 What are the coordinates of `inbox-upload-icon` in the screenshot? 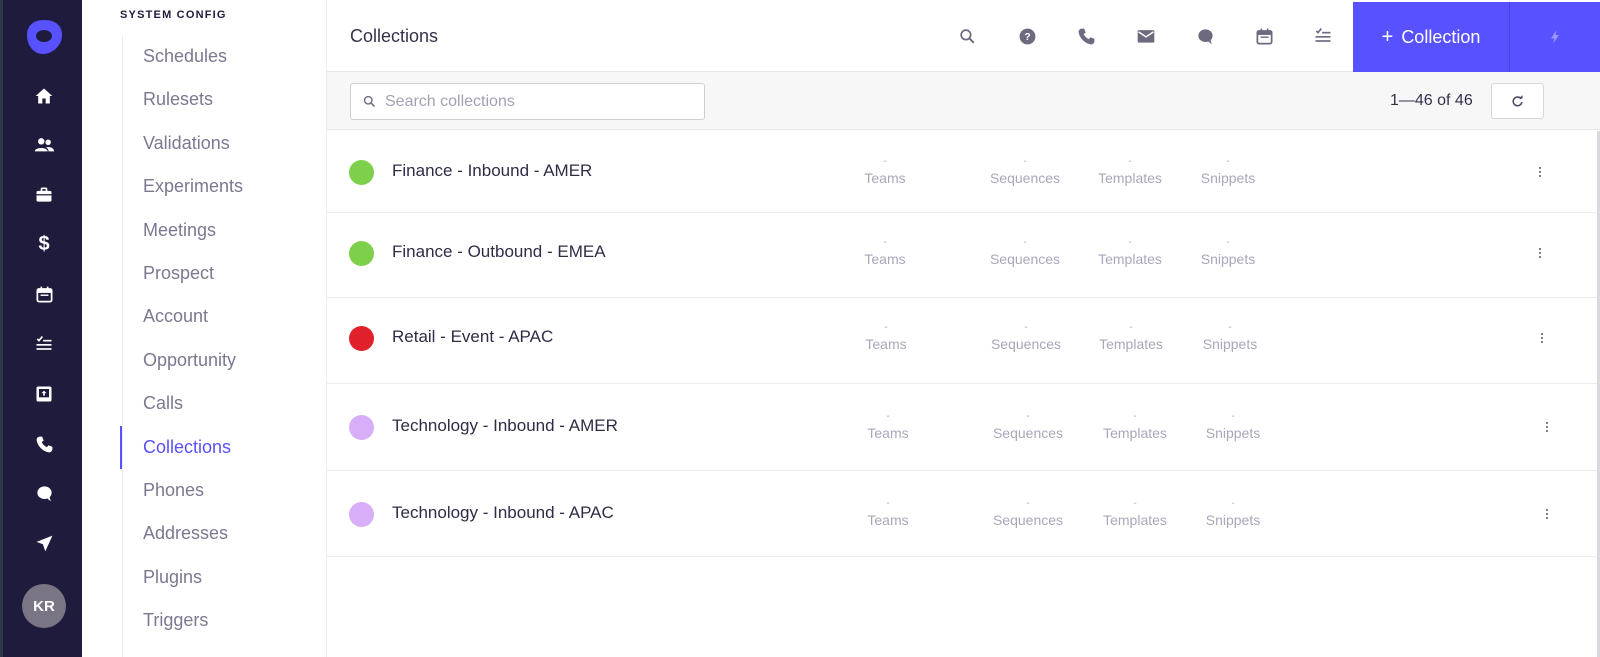 It's located at (44, 394).